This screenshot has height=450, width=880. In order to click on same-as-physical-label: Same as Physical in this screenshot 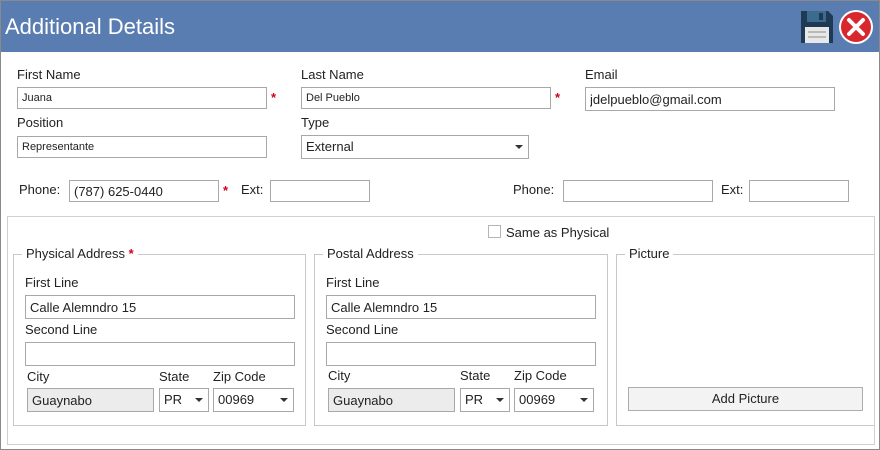, I will do `click(558, 232)`.